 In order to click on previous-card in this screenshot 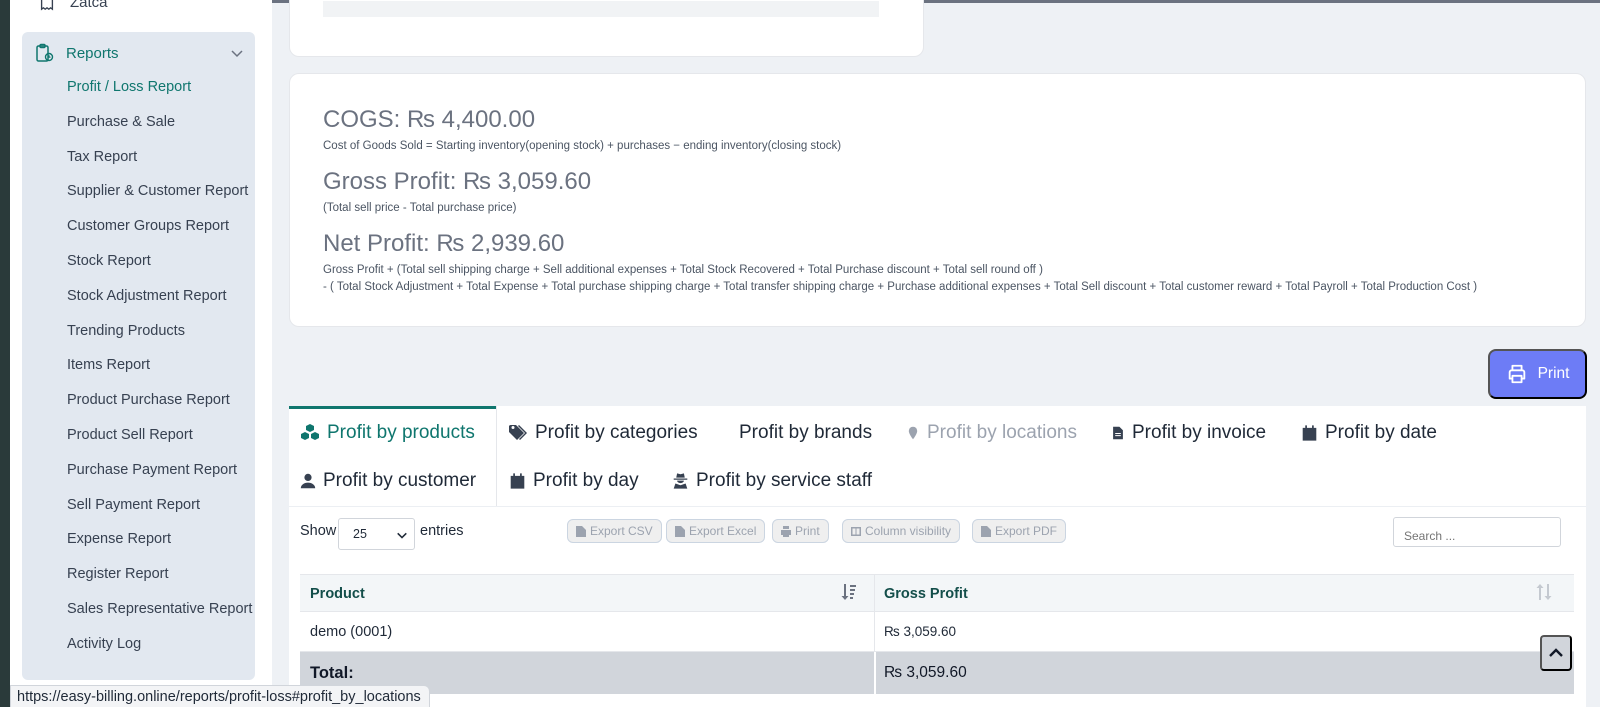, I will do `click(606, 28)`.